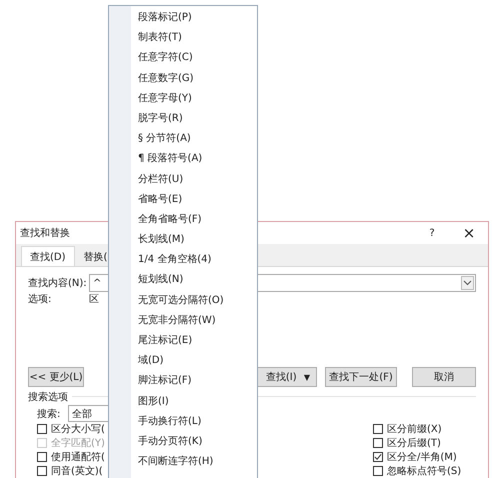  What do you see at coordinates (361, 377) in the screenshot?
I see `dialog-button: 查找下一处(F)` at bounding box center [361, 377].